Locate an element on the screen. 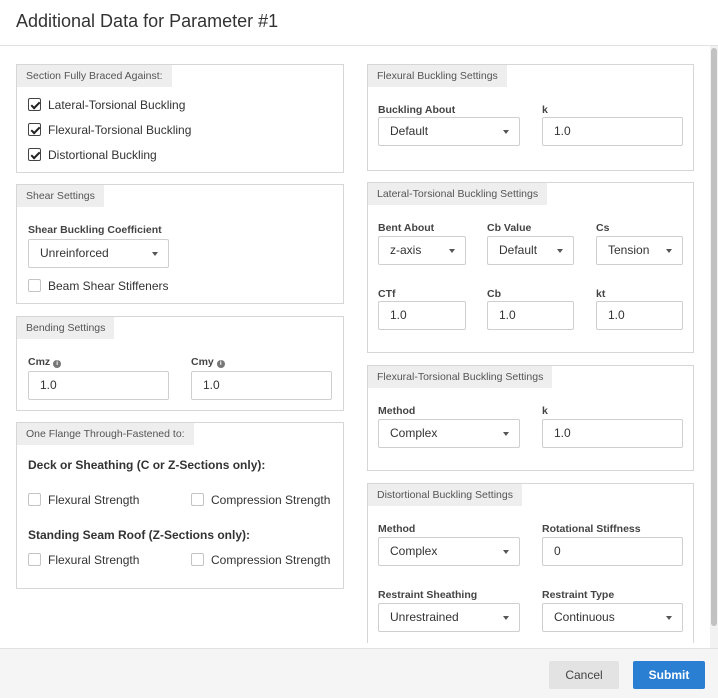 Image resolution: width=718 pixels, height=698 pixels. submit-button: Submit is located at coordinates (669, 675).